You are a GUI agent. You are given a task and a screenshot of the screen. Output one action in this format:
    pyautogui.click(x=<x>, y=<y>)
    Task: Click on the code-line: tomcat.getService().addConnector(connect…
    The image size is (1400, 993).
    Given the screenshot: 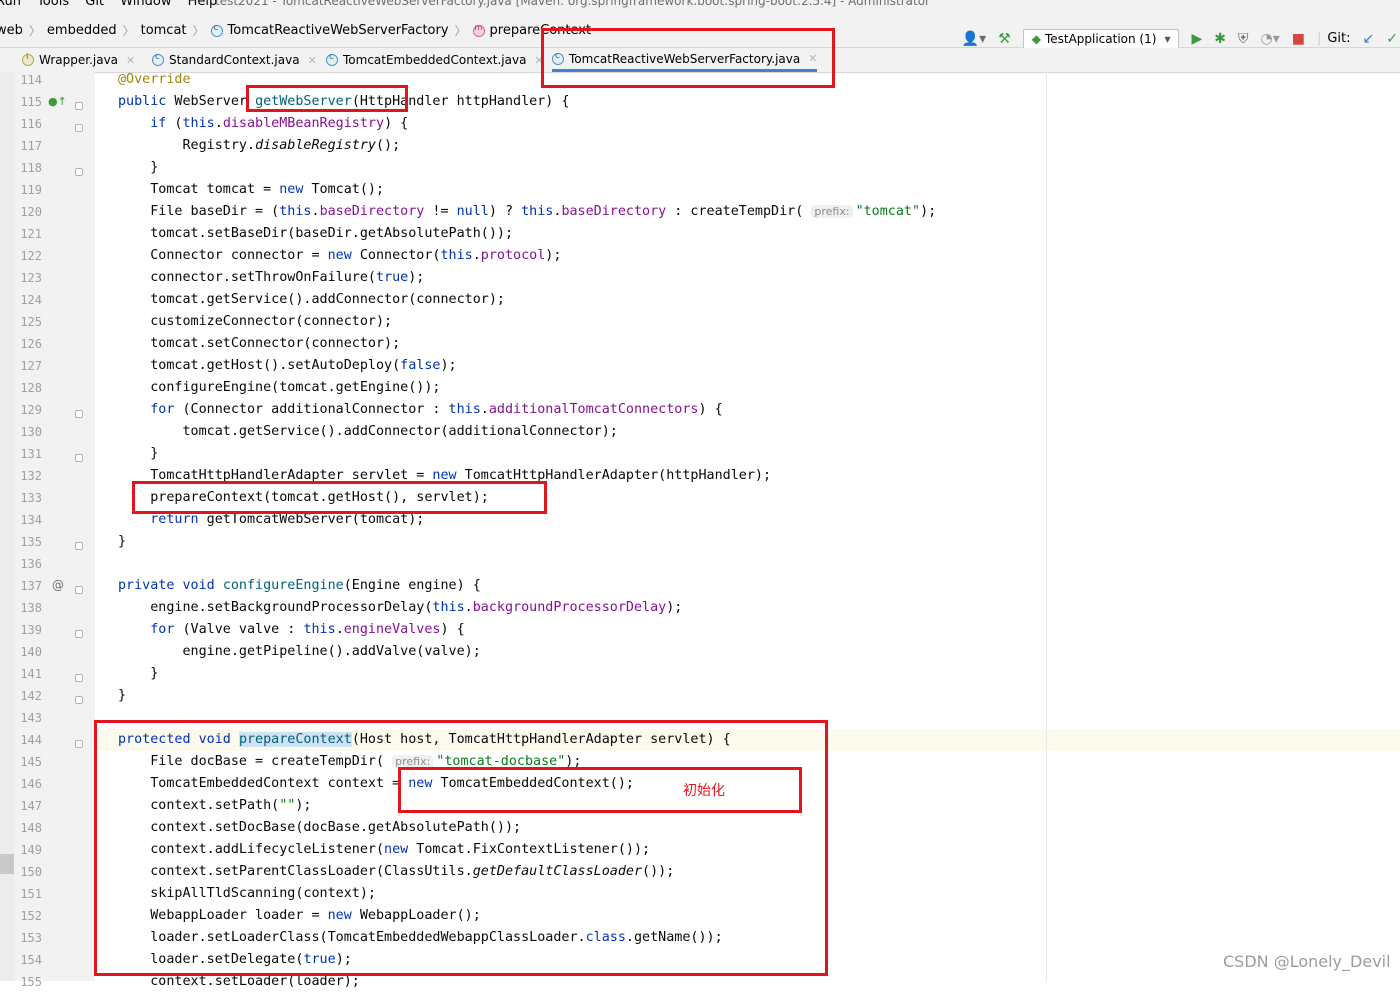 What is the action you would take?
    pyautogui.click(x=311, y=299)
    